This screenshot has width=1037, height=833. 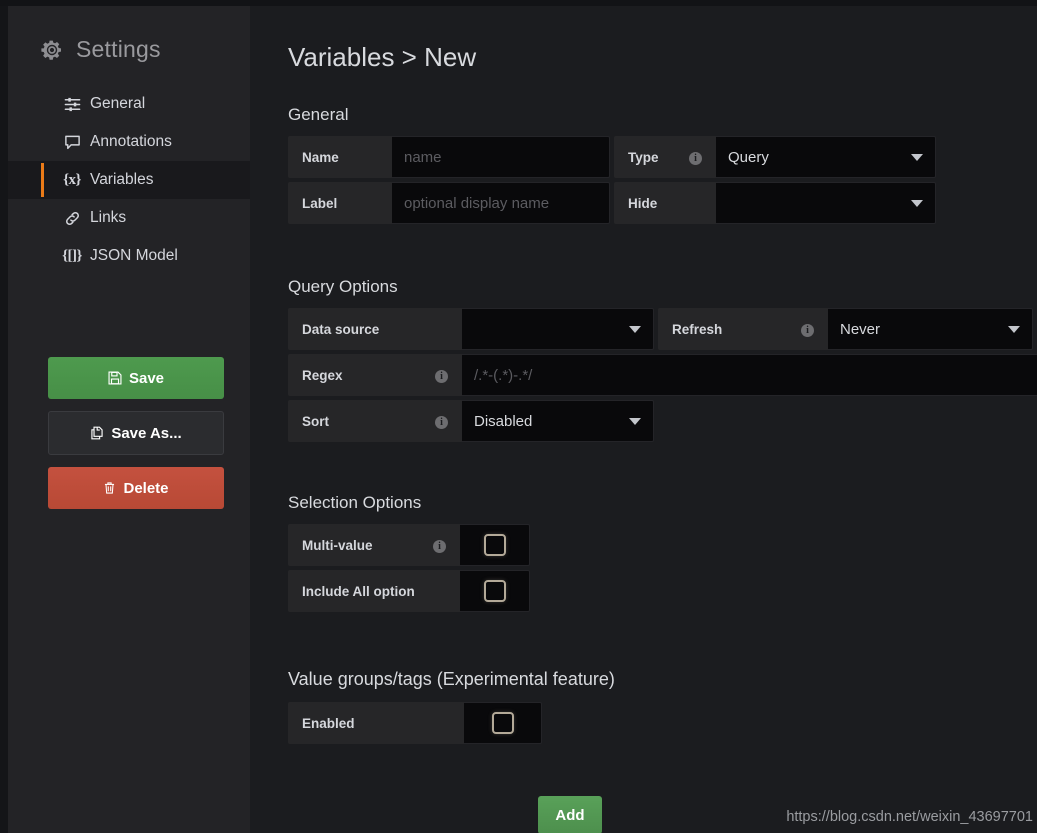 What do you see at coordinates (423, 157) in the screenshot?
I see `name-input-placeholder: name` at bounding box center [423, 157].